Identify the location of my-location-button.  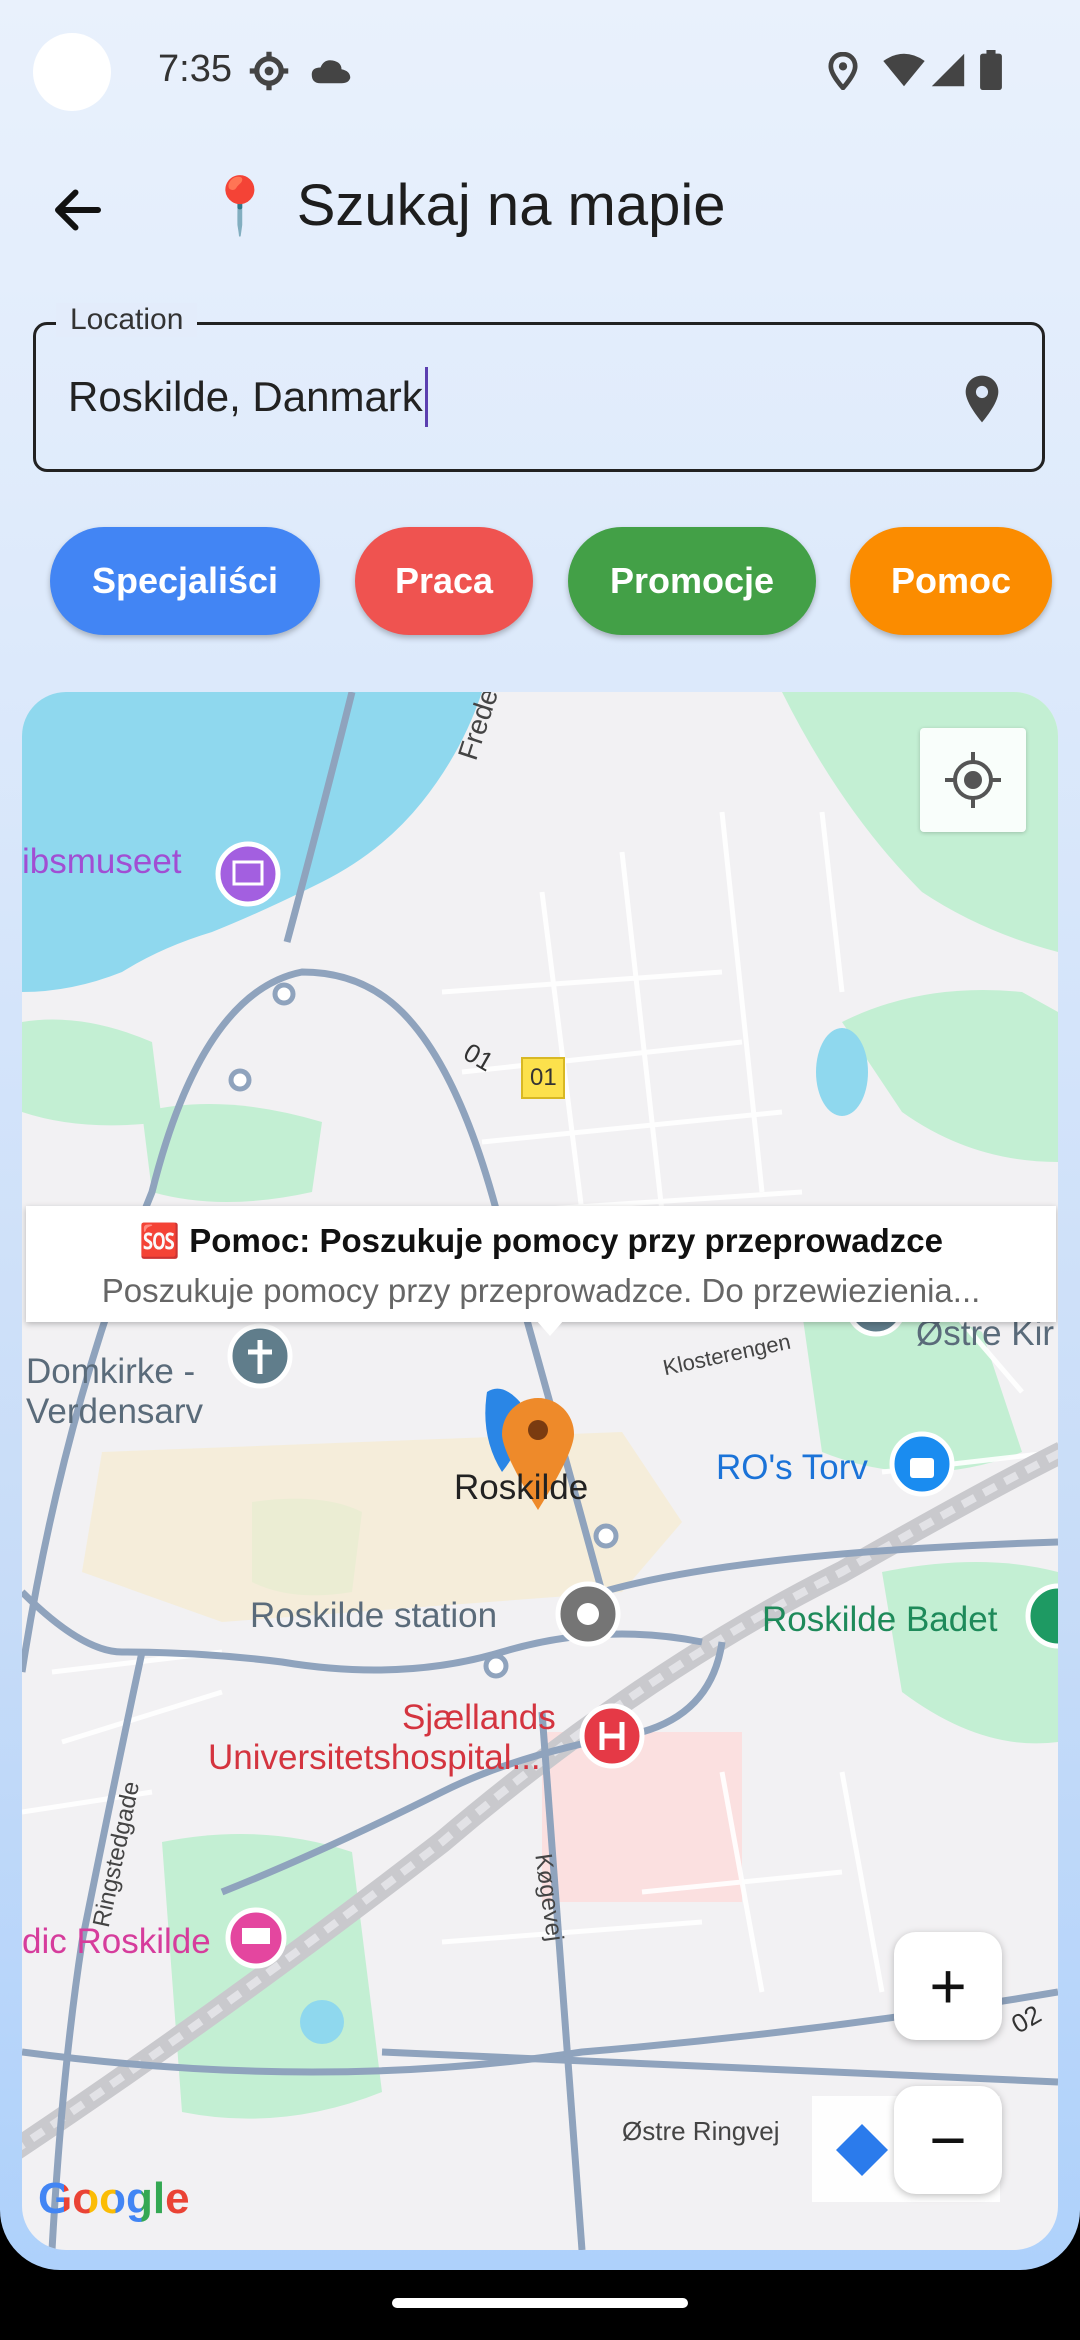
(973, 780).